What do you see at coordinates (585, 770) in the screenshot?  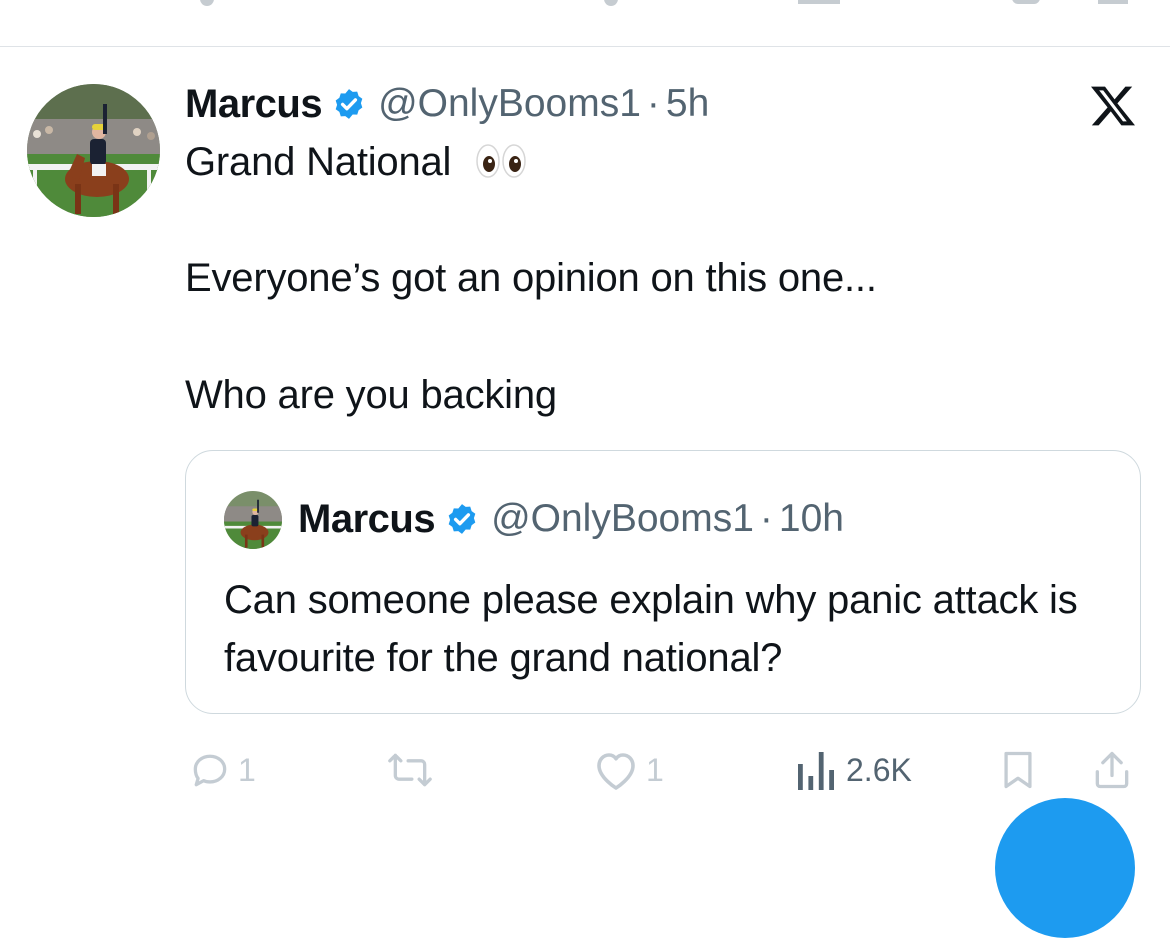 I see `tweet-actions-bar: 1 1 2.6K` at bounding box center [585, 770].